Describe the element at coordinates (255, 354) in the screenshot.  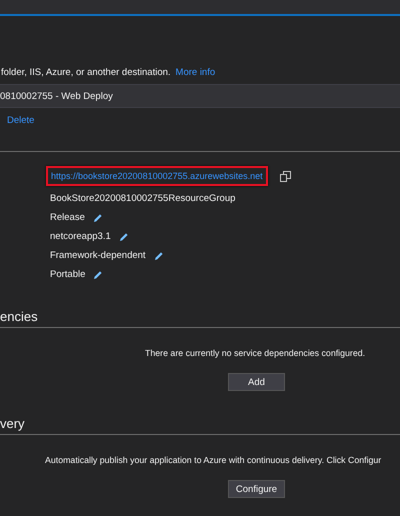
I see `section-message: There are currently no service dependencies configured.` at that location.